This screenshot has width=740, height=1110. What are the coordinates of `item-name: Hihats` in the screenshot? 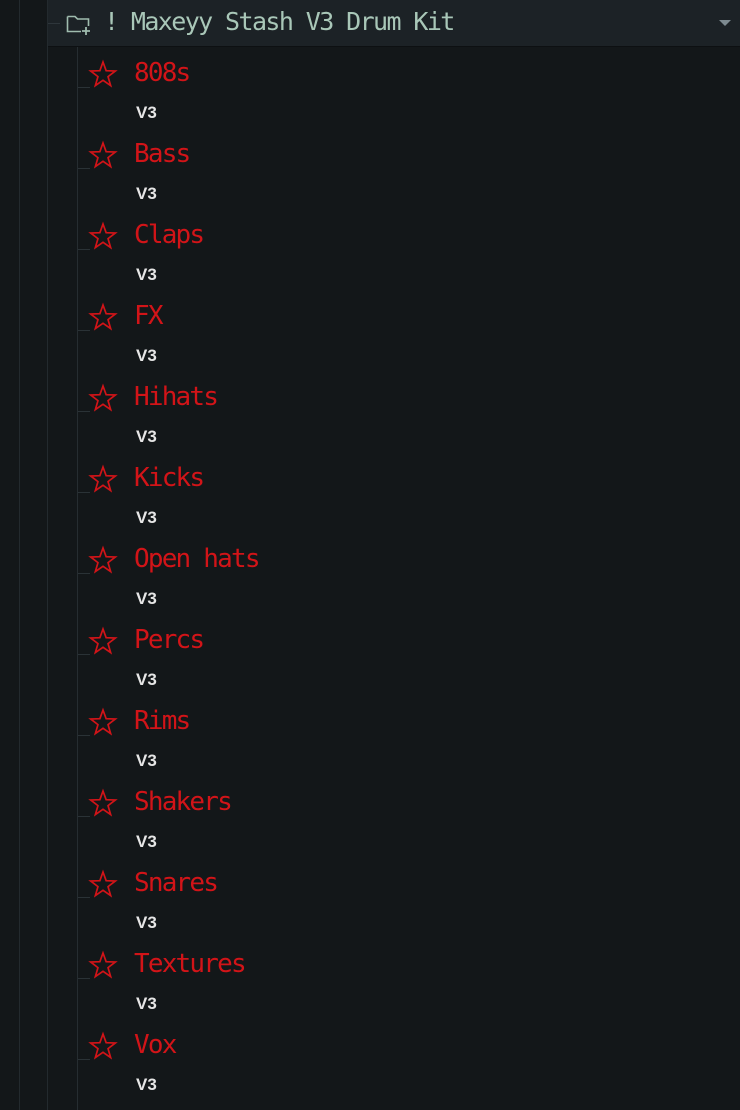 It's located at (176, 397).